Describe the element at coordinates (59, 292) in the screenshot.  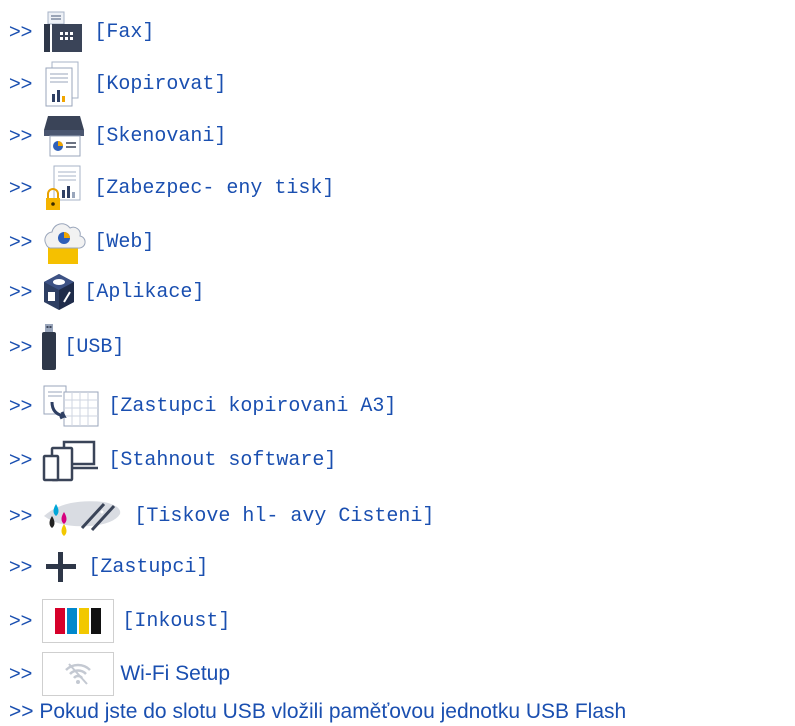
I see `apps-icon` at that location.